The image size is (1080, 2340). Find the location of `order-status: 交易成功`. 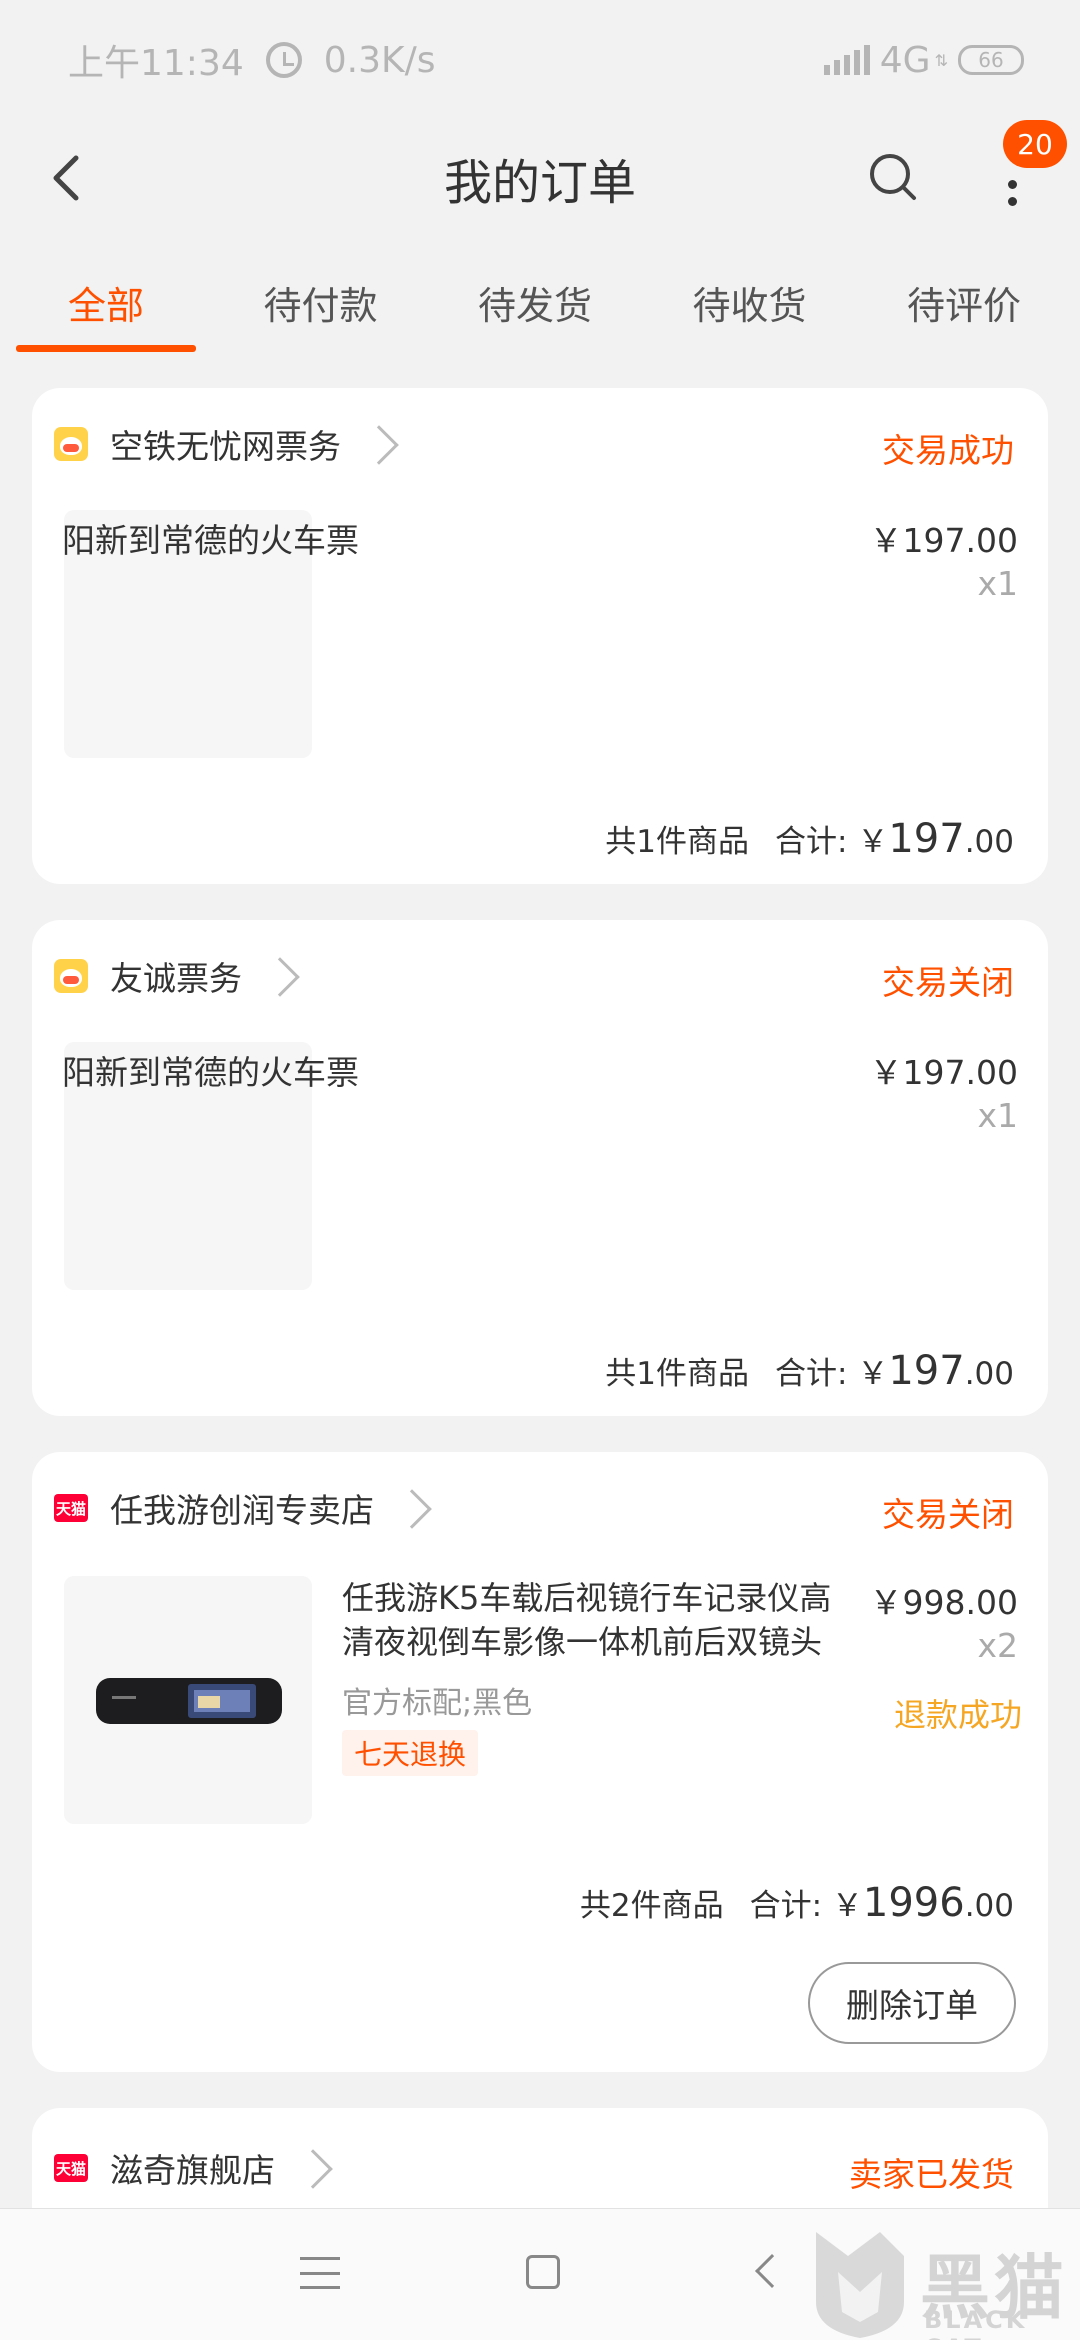

order-status: 交易成功 is located at coordinates (948, 450).